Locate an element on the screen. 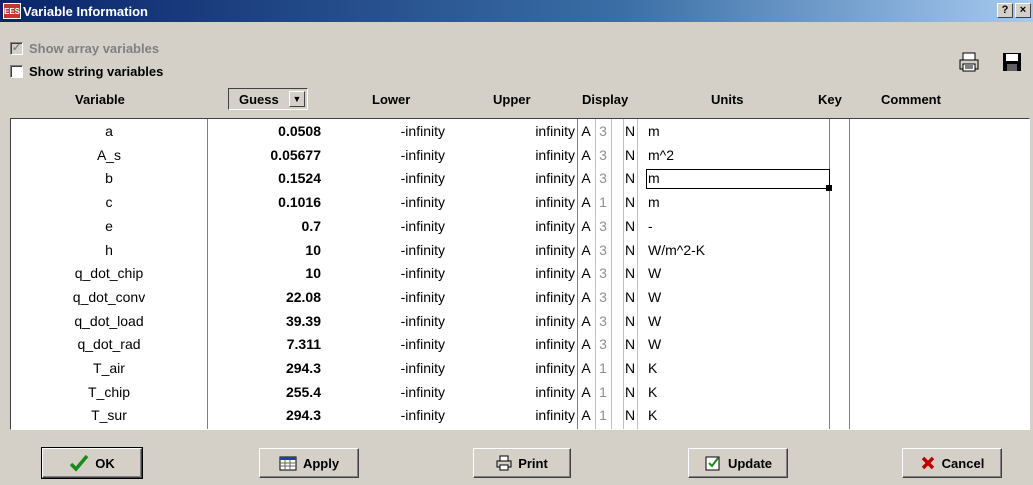 This screenshot has height=485, width=1033. table-row: T_chip 255.4 -infinity infinity A 1 N K is located at coordinates (520, 392).